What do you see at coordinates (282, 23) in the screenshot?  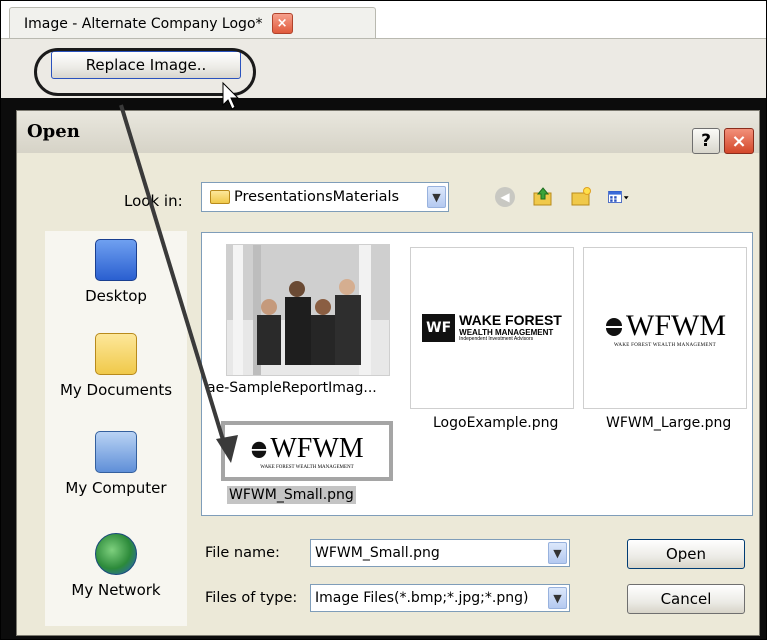 I see `close-icon: ×` at bounding box center [282, 23].